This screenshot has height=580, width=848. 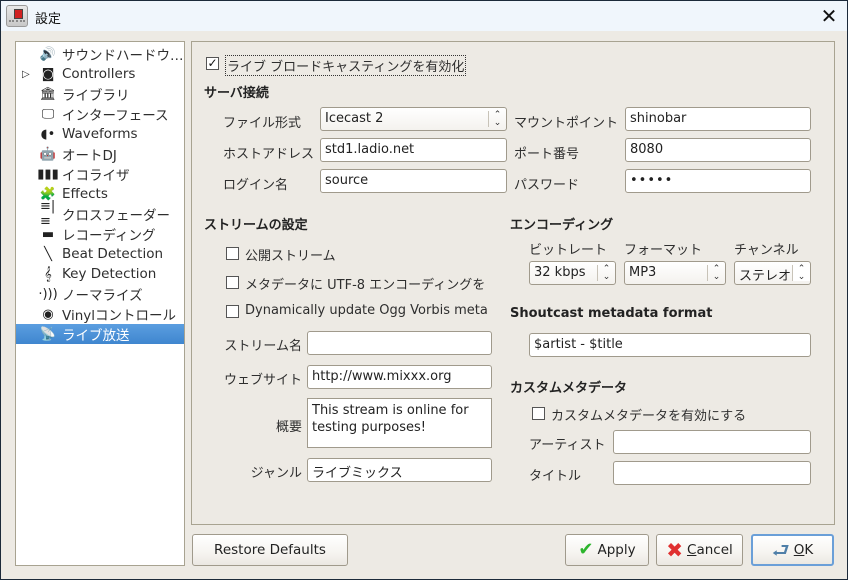 I want to click on server-type-label: ファイル形式, so click(x=262, y=123).